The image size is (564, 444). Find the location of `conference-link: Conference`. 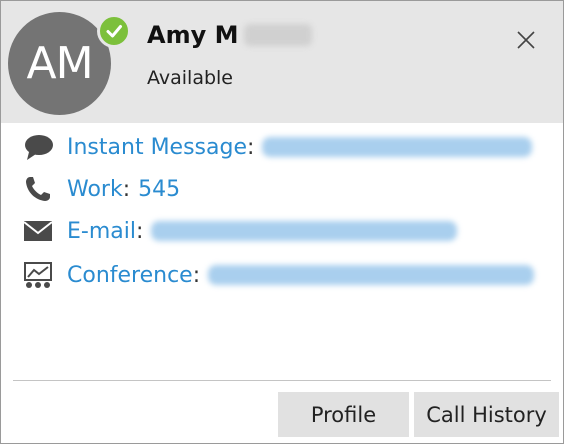

conference-link: Conference is located at coordinates (130, 275).